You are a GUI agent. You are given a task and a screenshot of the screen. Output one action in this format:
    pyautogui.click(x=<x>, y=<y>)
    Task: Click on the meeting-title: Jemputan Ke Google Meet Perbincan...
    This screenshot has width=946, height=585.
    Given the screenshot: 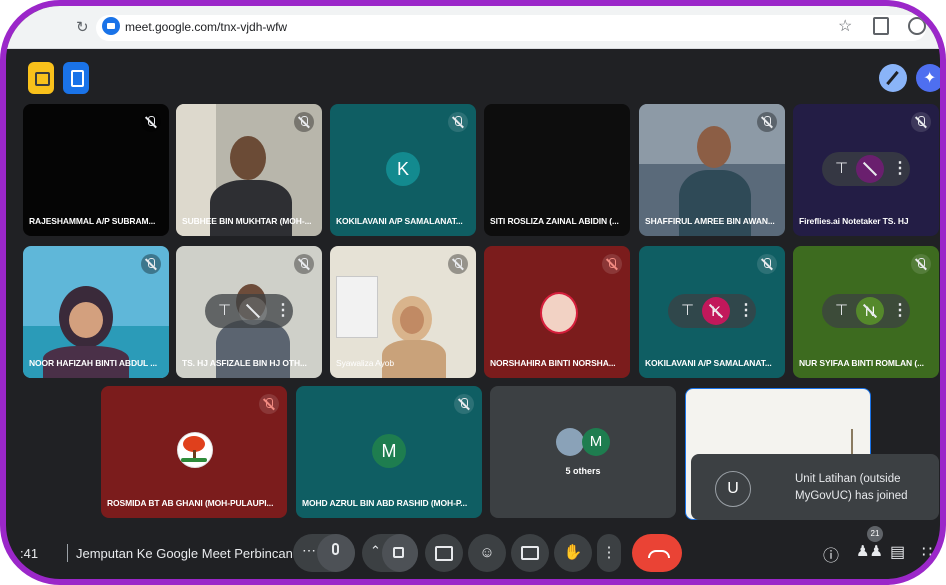 What is the action you would take?
    pyautogui.click(x=190, y=553)
    